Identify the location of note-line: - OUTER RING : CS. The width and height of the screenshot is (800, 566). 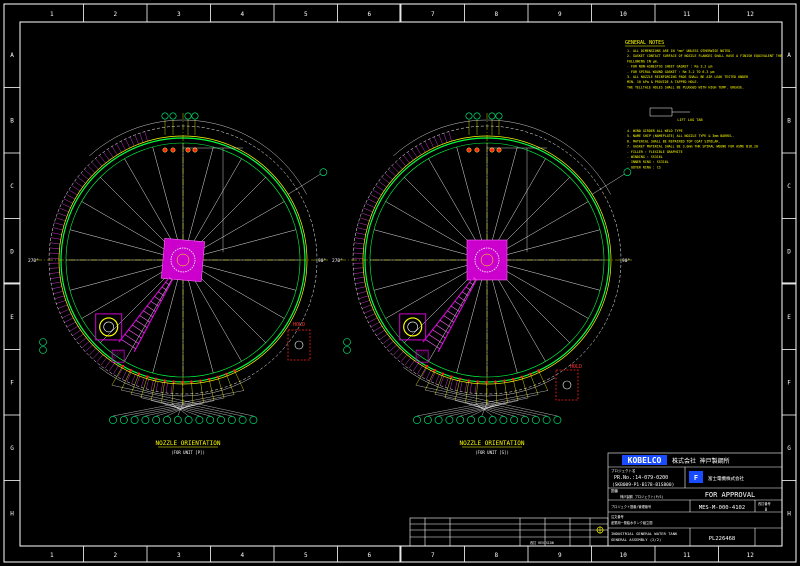
(644, 167).